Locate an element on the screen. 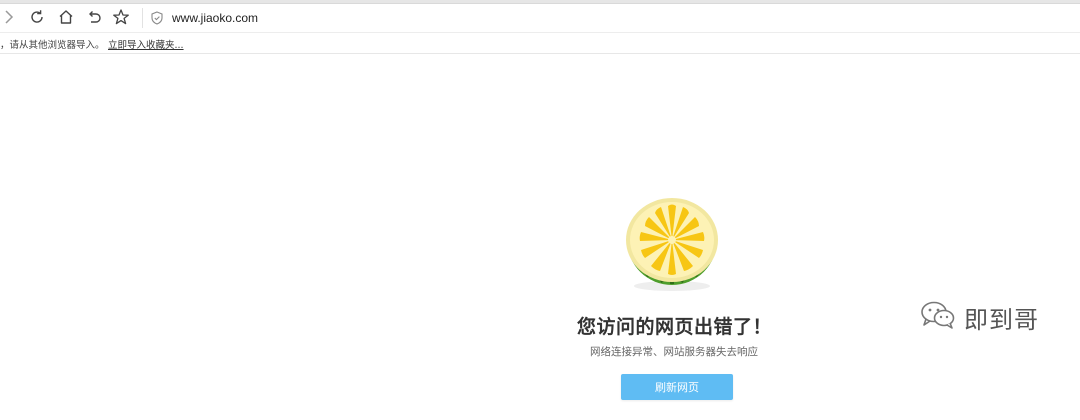 Image resolution: width=1080 pixels, height=420 pixels. address-url: www.jiaoko.com is located at coordinates (215, 18).